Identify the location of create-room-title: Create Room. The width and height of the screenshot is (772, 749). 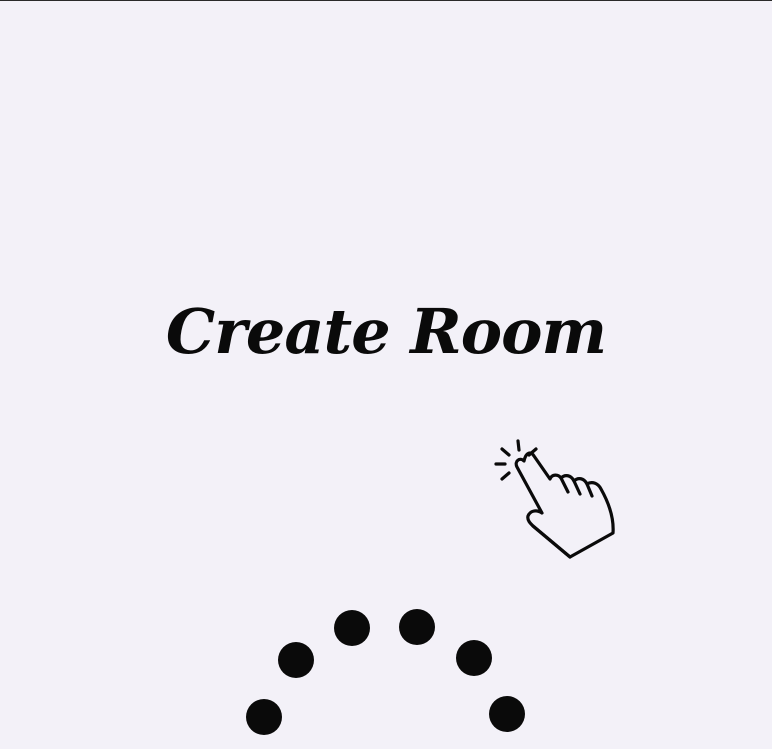
(386, 332).